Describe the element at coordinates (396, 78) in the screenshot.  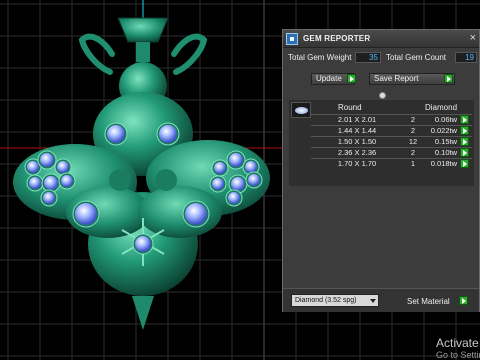
I see `save-report-label: Save Report` at that location.